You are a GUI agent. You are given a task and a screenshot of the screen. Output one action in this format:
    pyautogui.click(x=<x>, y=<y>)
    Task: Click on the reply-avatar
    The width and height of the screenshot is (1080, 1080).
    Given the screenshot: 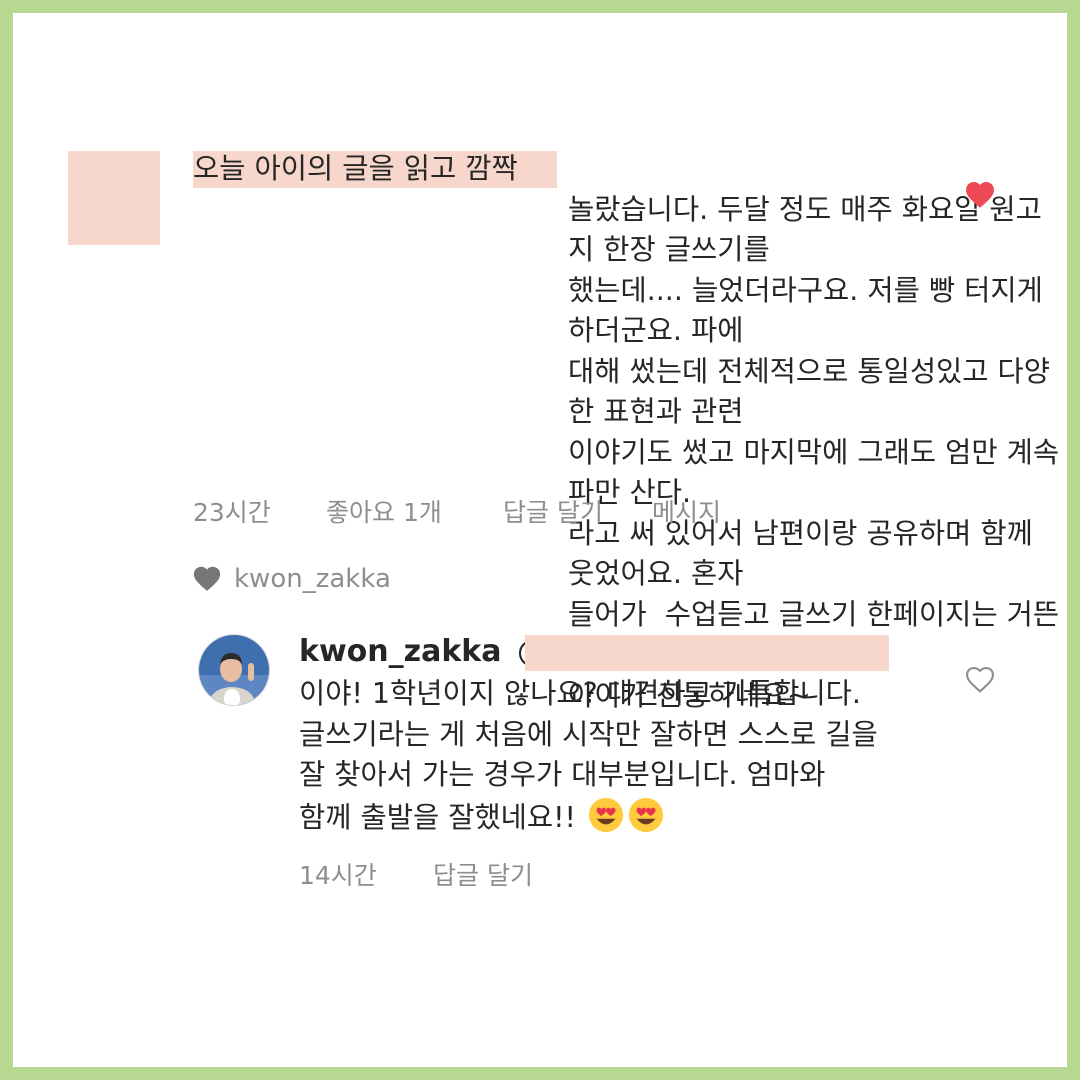 What is the action you would take?
    pyautogui.click(x=234, y=670)
    